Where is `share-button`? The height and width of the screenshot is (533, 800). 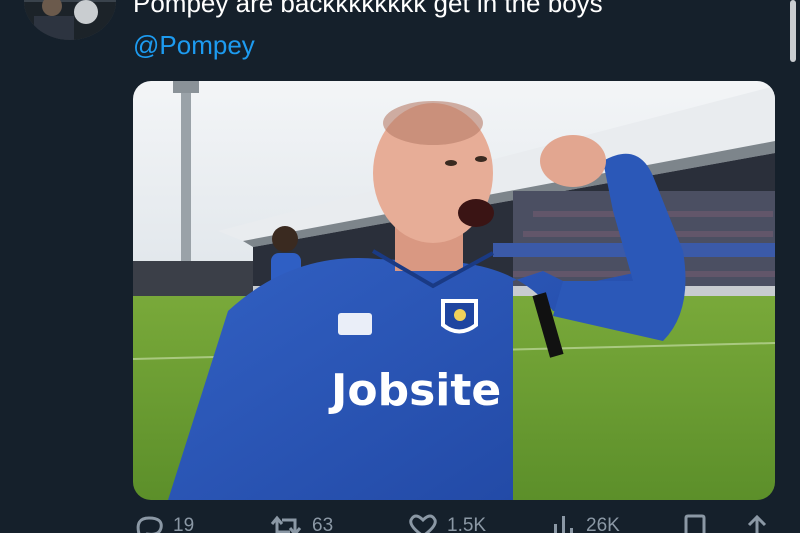 share-button is located at coordinates (757, 523).